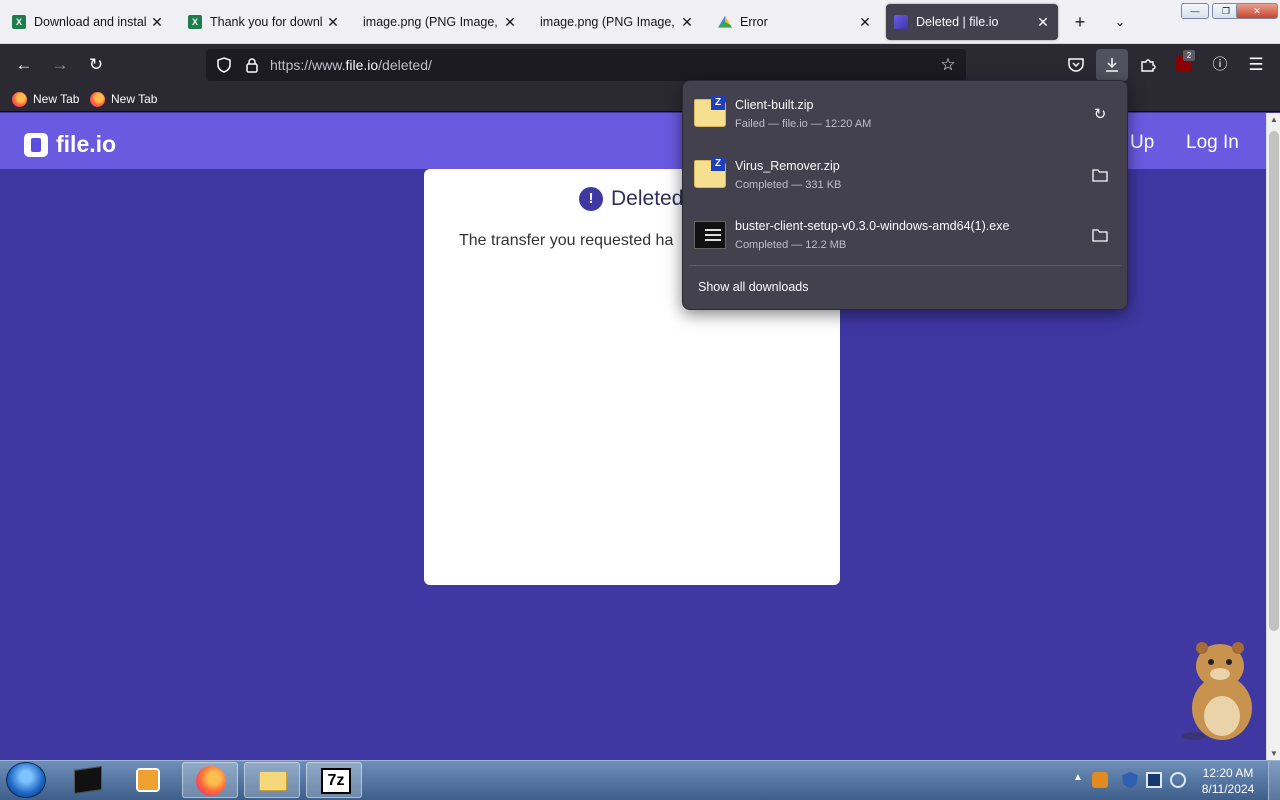 This screenshot has width=1280, height=800. I want to click on download-item-buster-client, so click(905, 236).